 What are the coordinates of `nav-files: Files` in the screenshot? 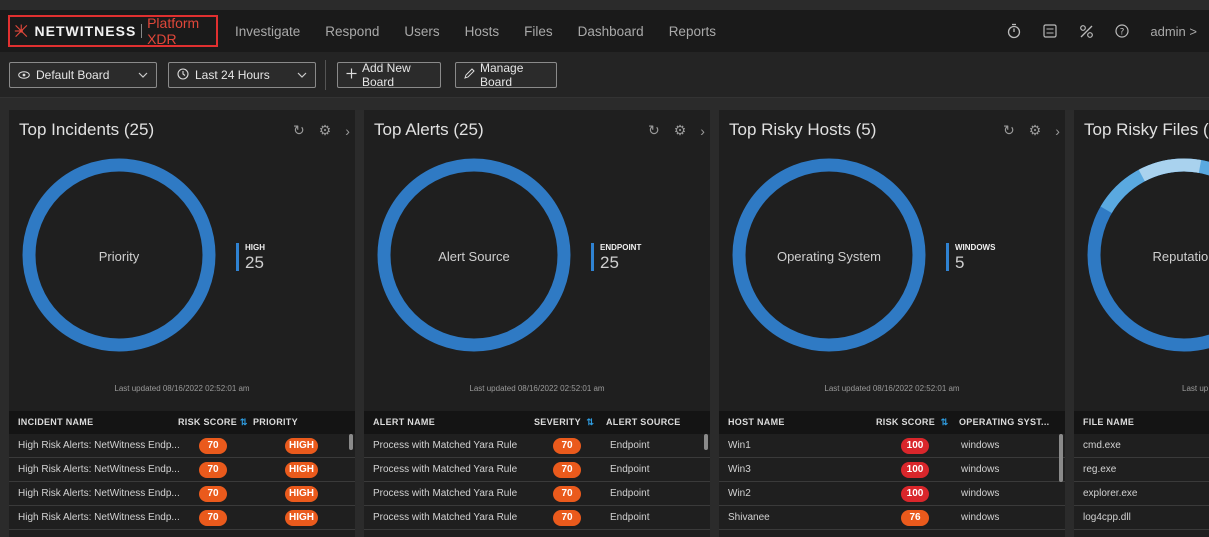 It's located at (538, 31).